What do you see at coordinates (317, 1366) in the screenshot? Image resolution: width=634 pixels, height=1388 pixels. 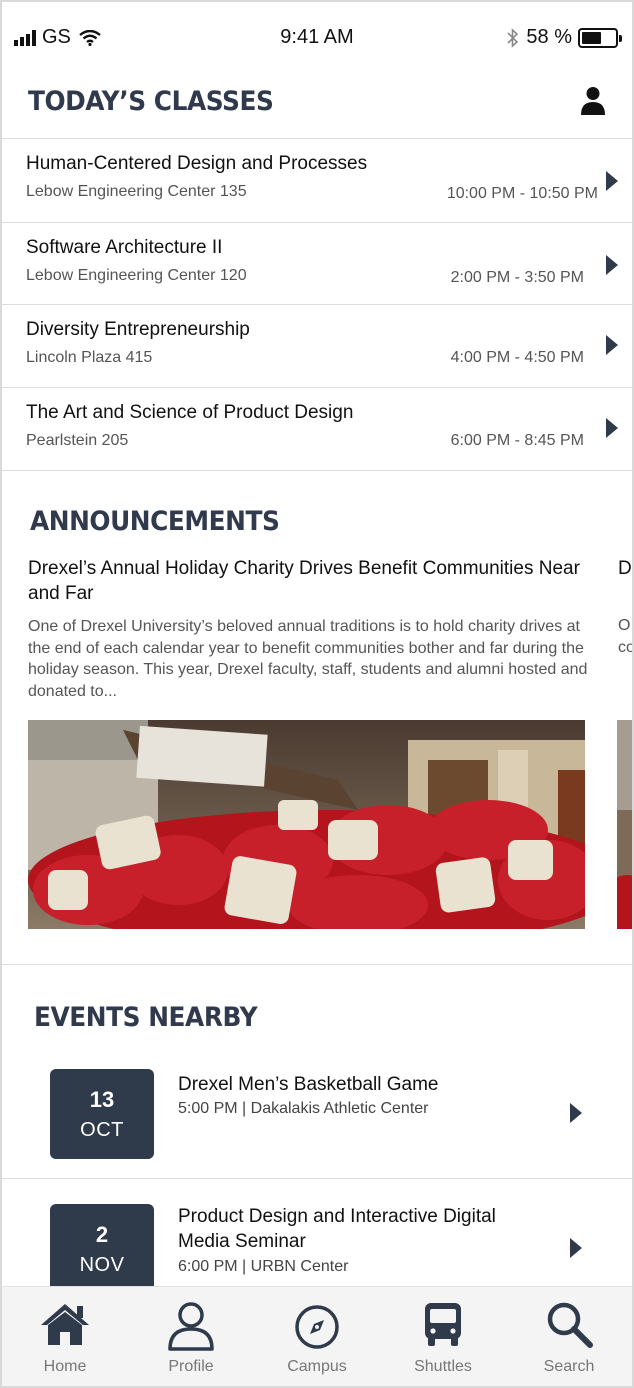 I see `tab-label: Campus` at bounding box center [317, 1366].